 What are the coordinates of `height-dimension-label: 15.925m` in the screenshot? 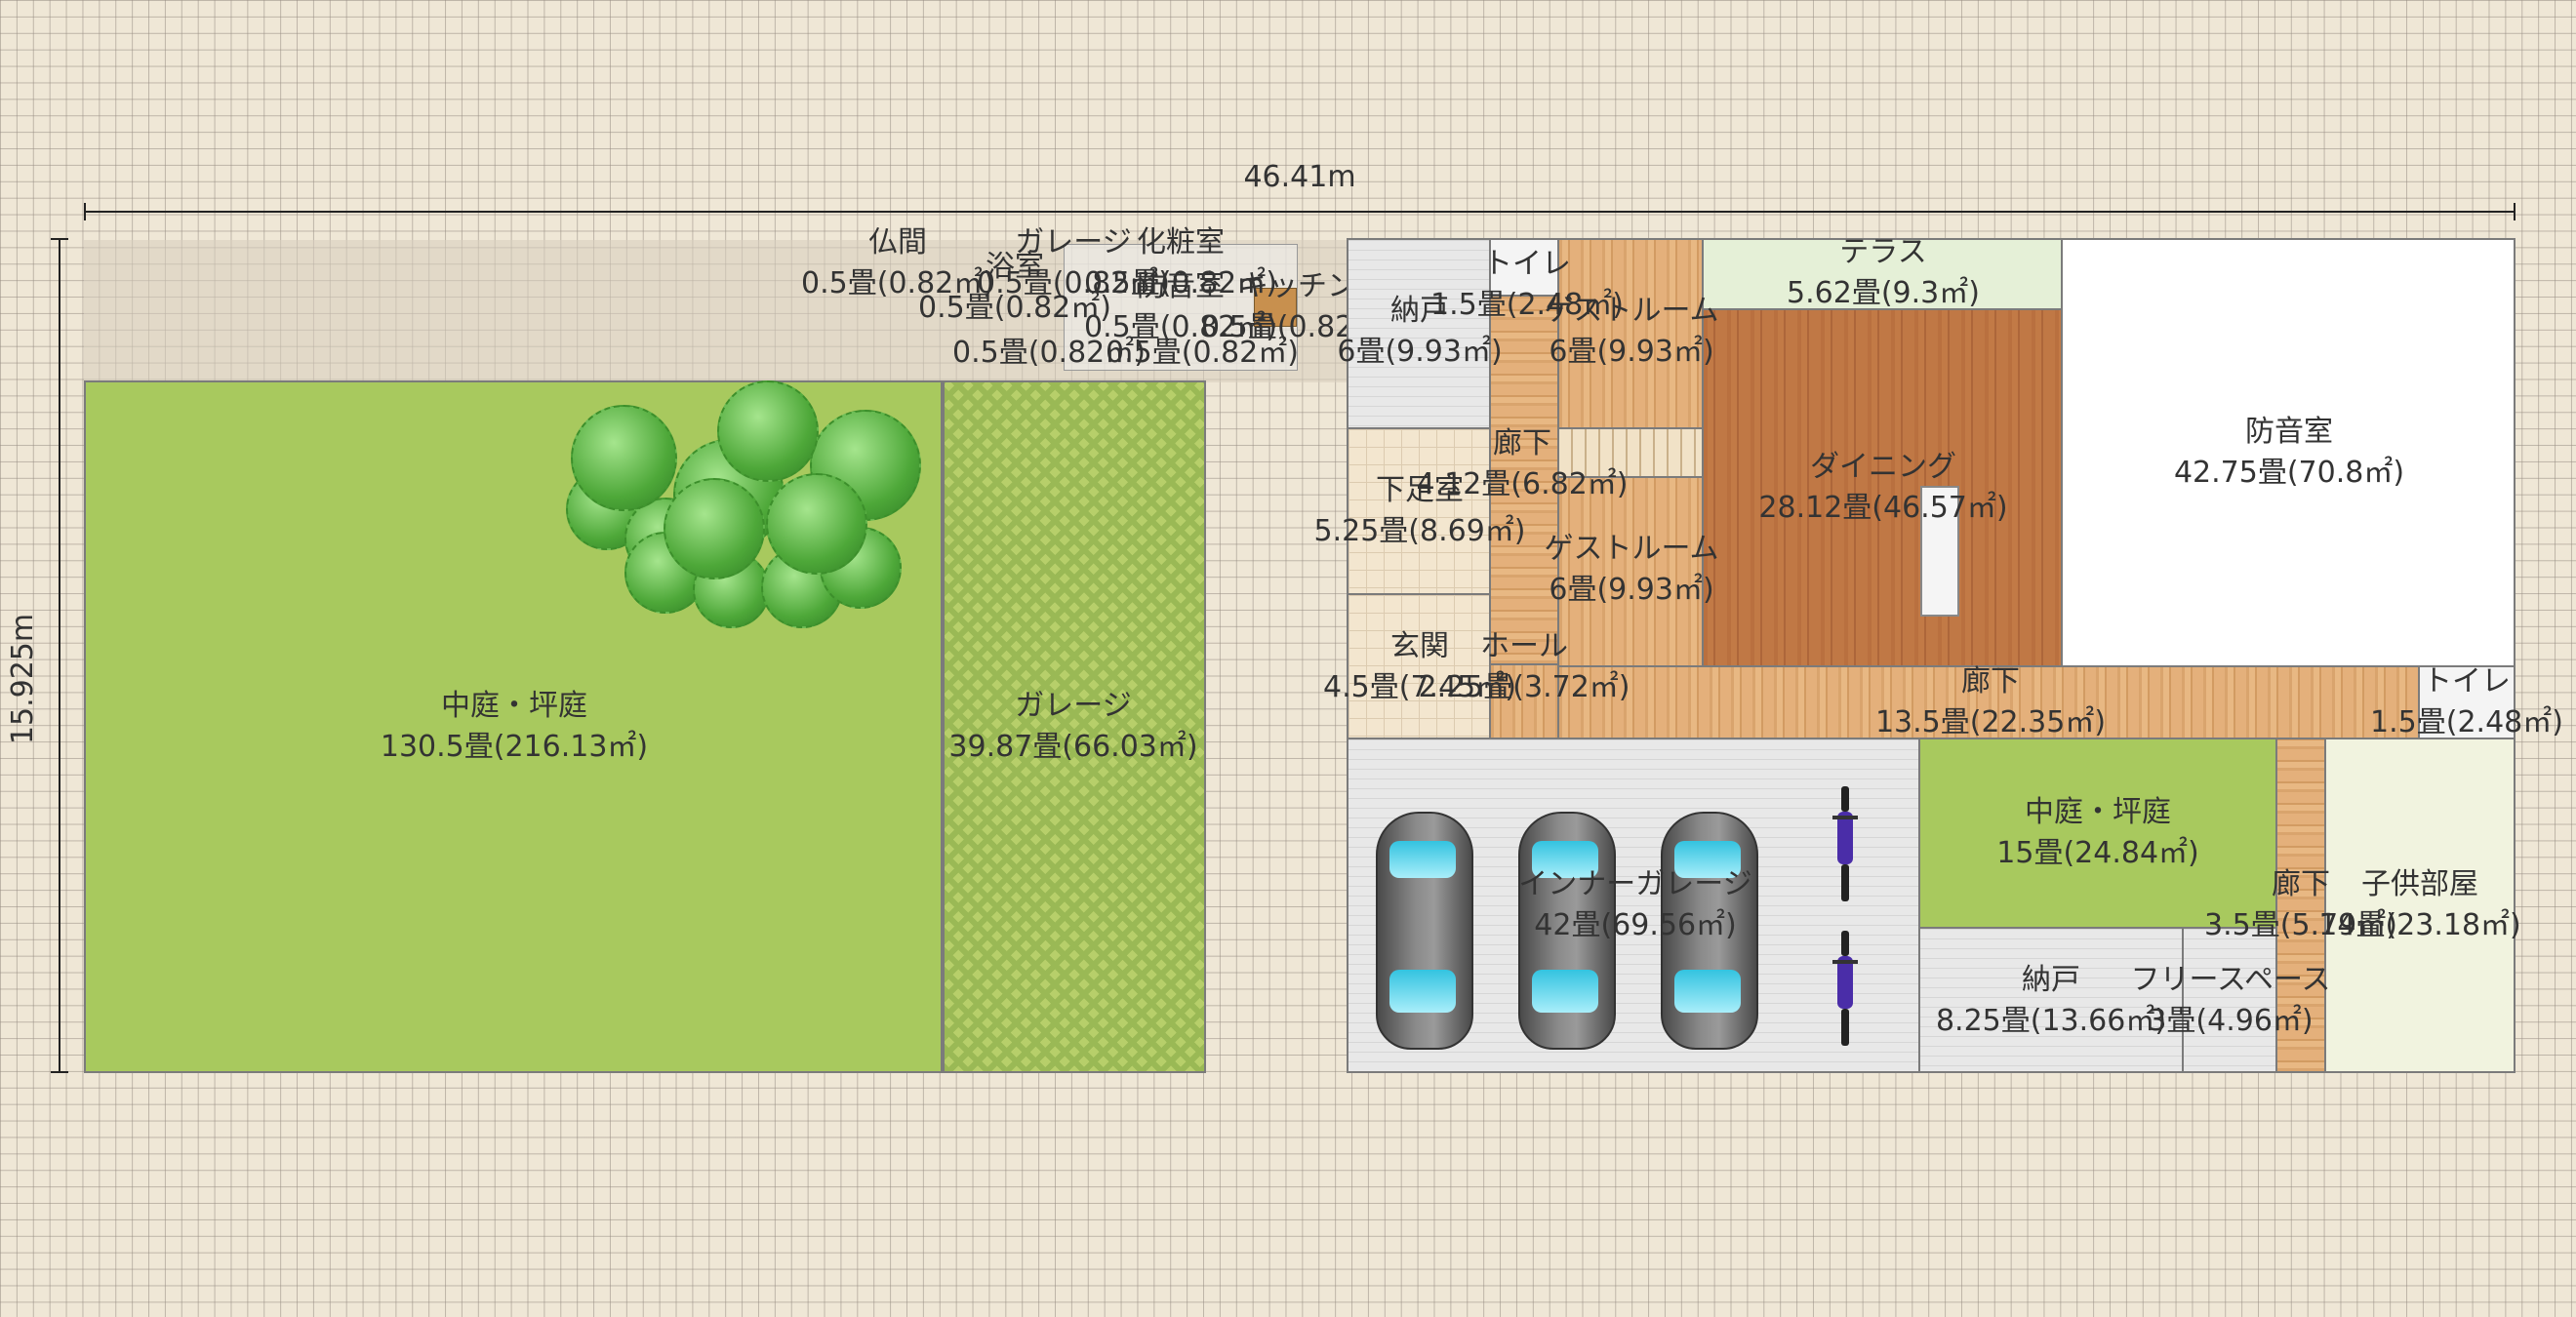 It's located at (23, 679).